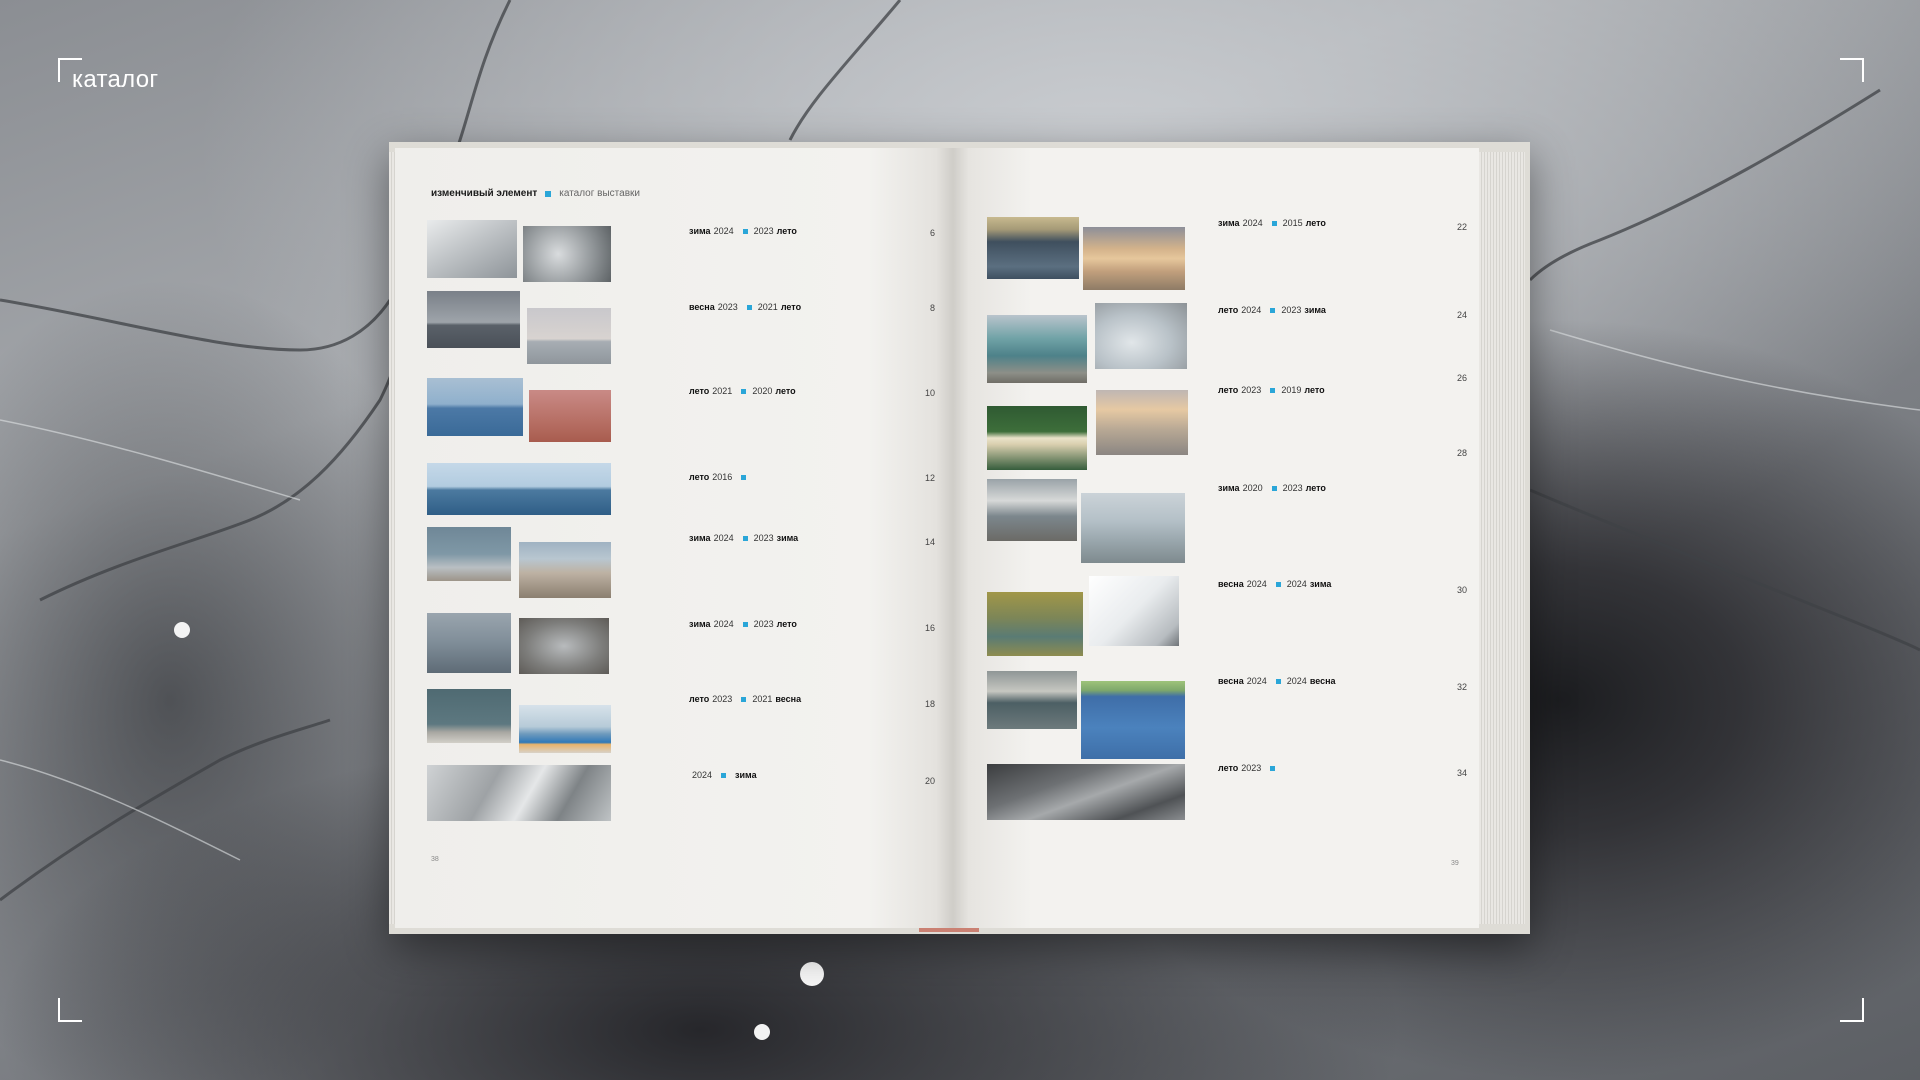  What do you see at coordinates (929, 628) in the screenshot?
I see `entry-page-number: 16` at bounding box center [929, 628].